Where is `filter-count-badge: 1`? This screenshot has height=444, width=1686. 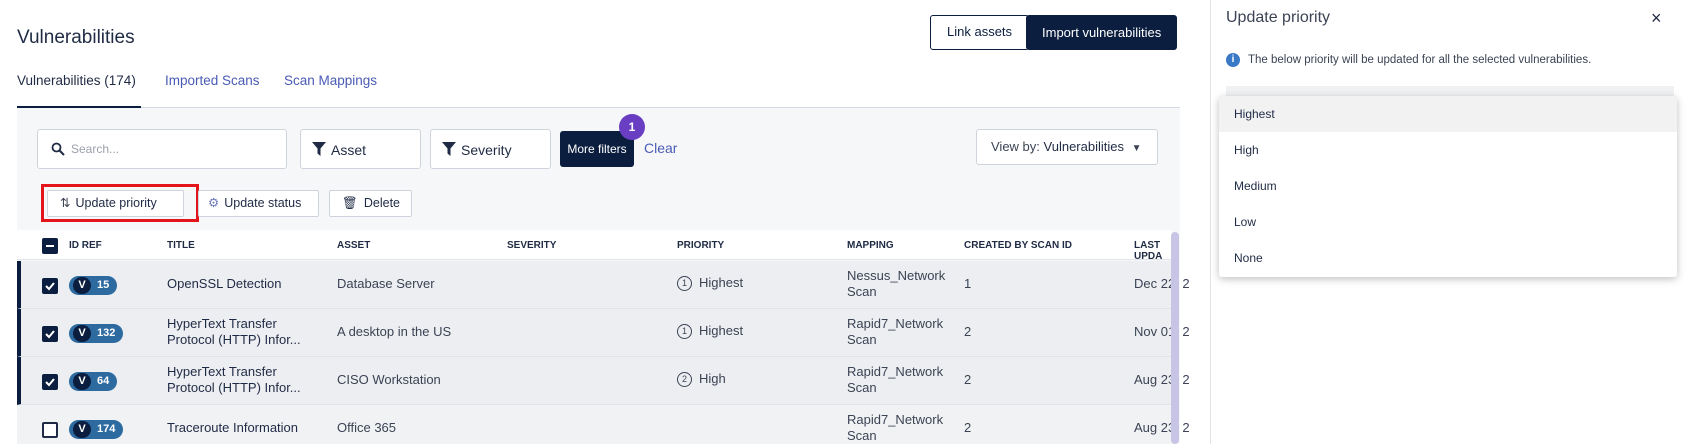 filter-count-badge: 1 is located at coordinates (632, 127).